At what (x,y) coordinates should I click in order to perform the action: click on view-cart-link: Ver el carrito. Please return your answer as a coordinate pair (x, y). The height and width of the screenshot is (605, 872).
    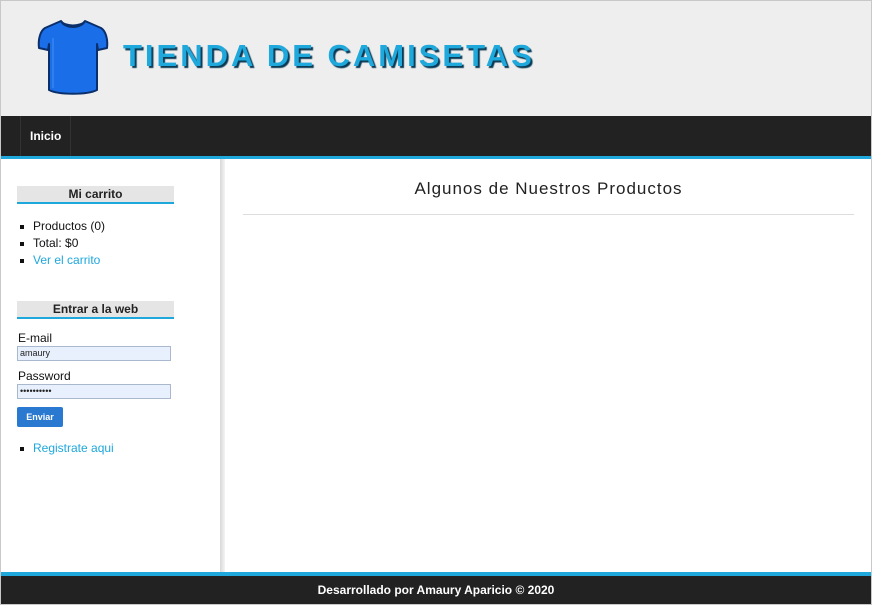
    Looking at the image, I should click on (66, 260).